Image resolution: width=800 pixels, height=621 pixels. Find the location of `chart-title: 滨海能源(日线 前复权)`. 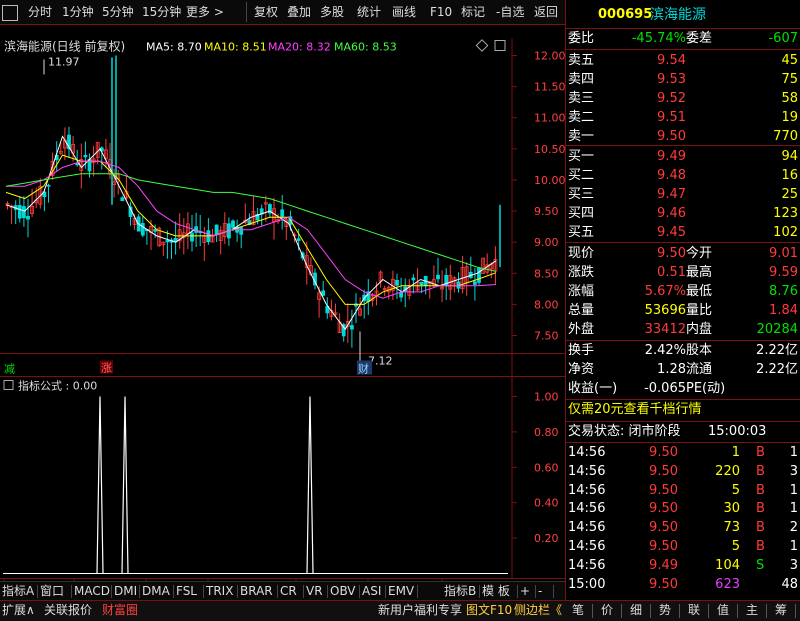

chart-title: 滨海能源(日线 前复权) is located at coordinates (64, 46).